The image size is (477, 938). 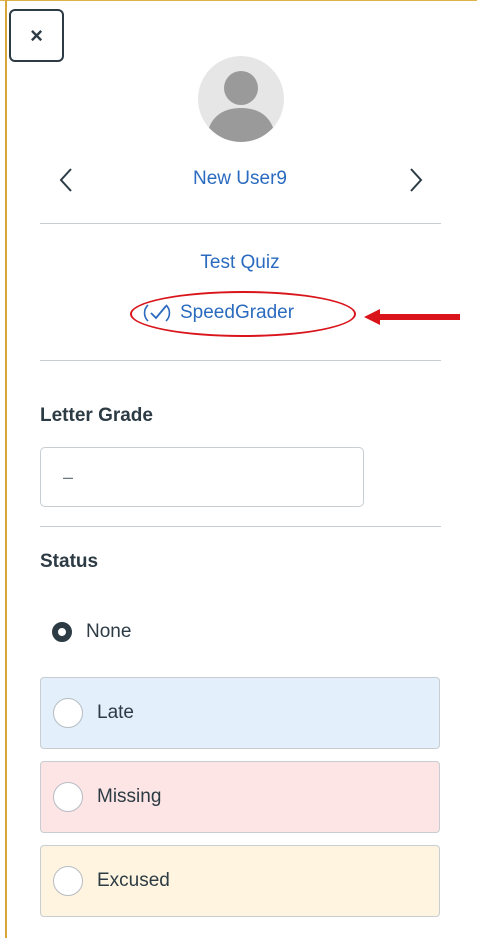 What do you see at coordinates (412, 317) in the screenshot?
I see `annotation-arrow-icon` at bounding box center [412, 317].